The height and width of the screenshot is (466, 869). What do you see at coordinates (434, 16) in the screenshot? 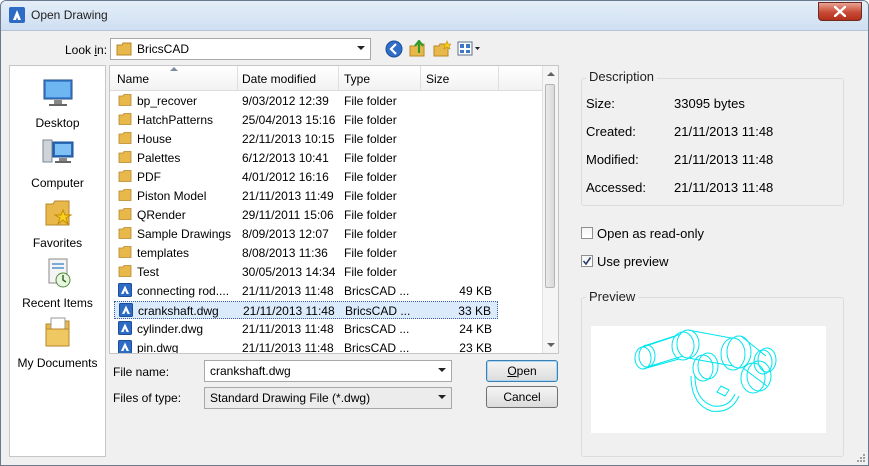
I see `title-bar: Open Drawing` at bounding box center [434, 16].